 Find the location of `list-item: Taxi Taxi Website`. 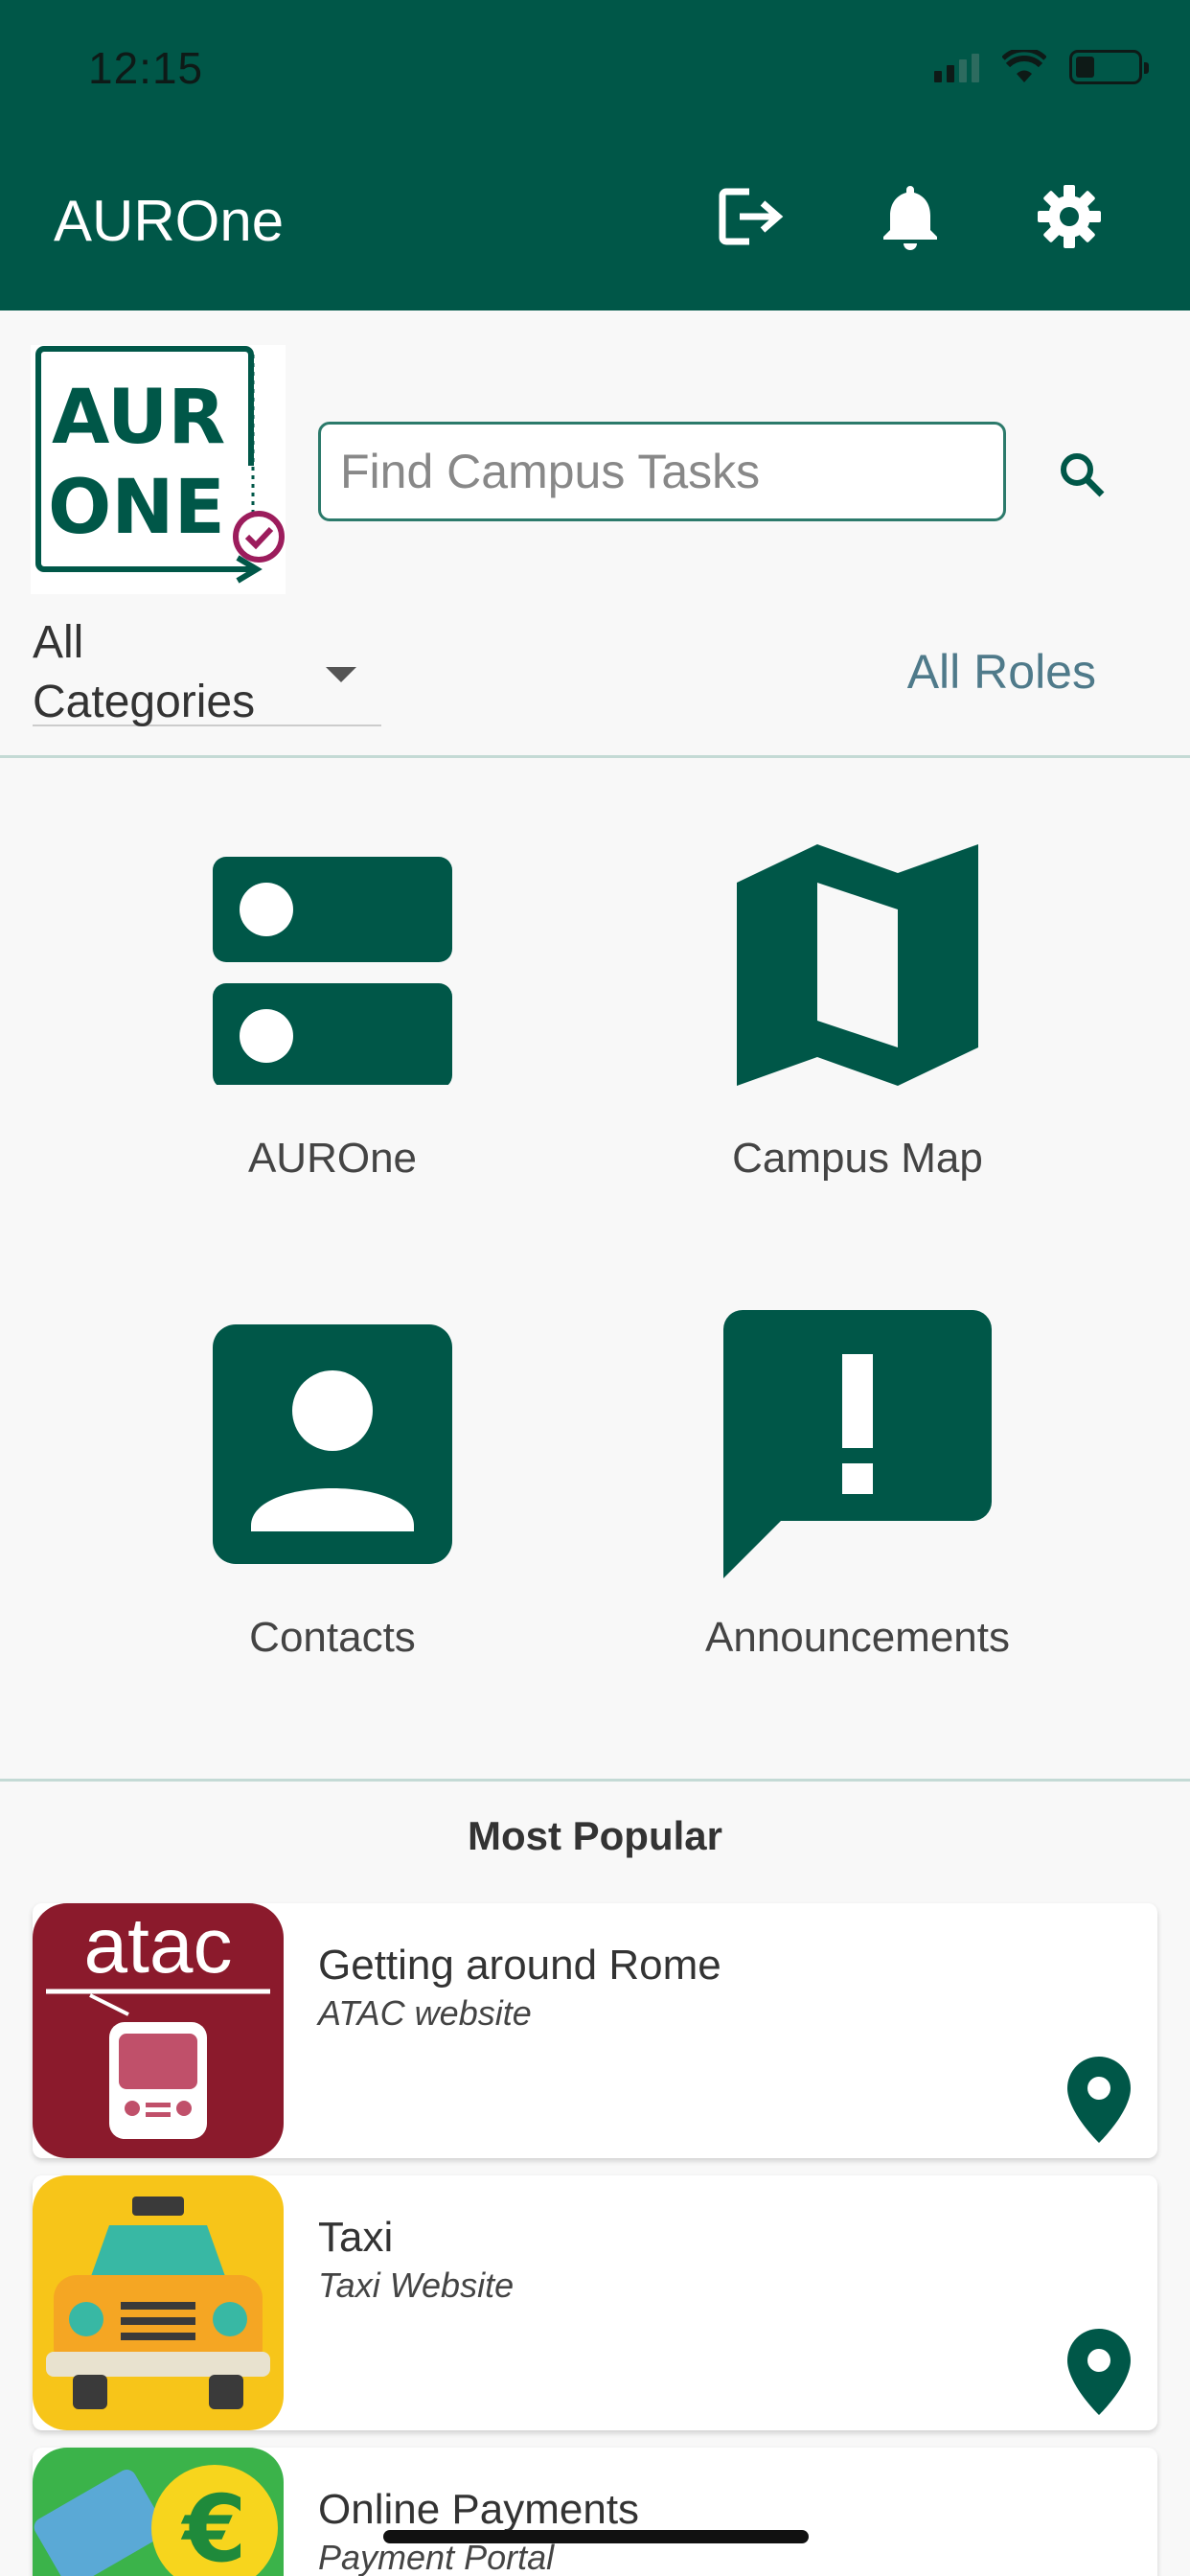

list-item: Taxi Taxi Website is located at coordinates (595, 2302).